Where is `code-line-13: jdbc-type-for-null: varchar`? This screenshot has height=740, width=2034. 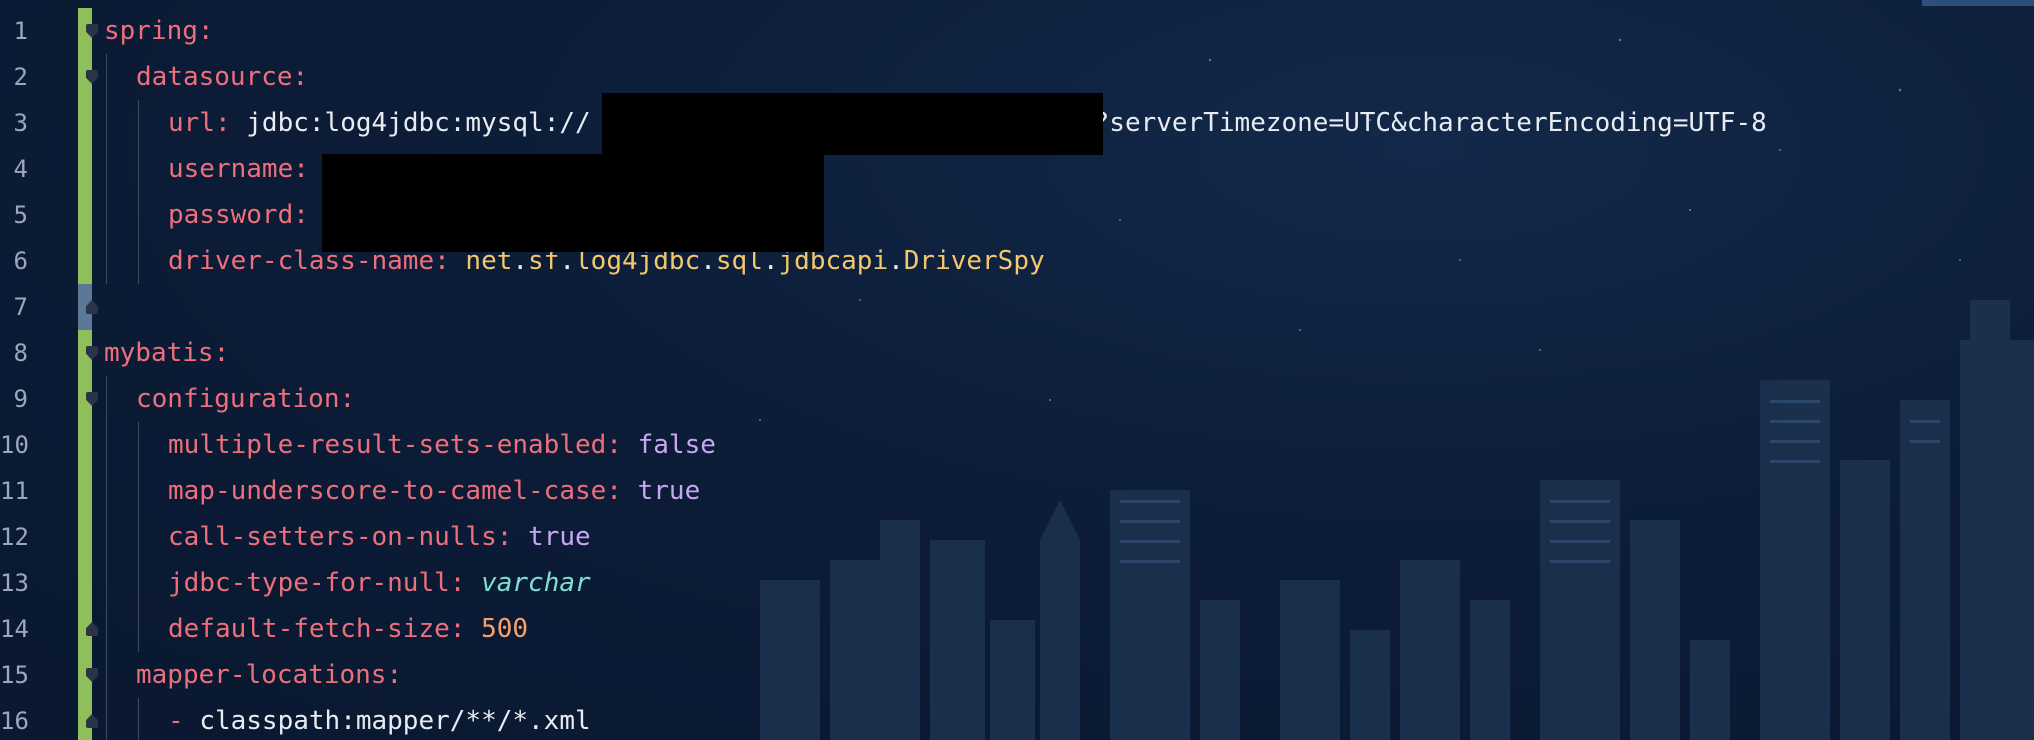 code-line-13: jdbc-type-for-null: varchar is located at coordinates (379, 583).